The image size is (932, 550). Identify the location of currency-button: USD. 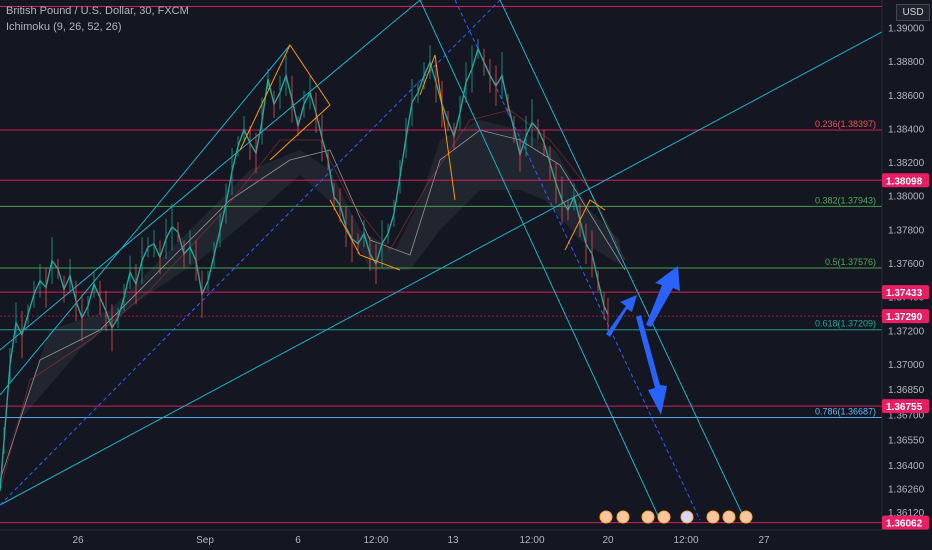
(913, 12).